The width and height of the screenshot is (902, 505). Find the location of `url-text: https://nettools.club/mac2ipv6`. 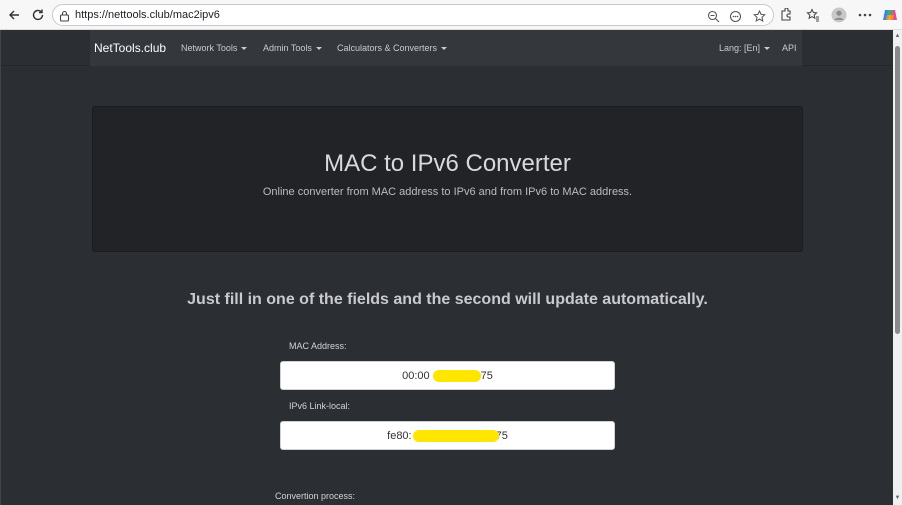

url-text: https://nettools.club/mac2ipv6 is located at coordinates (147, 15).